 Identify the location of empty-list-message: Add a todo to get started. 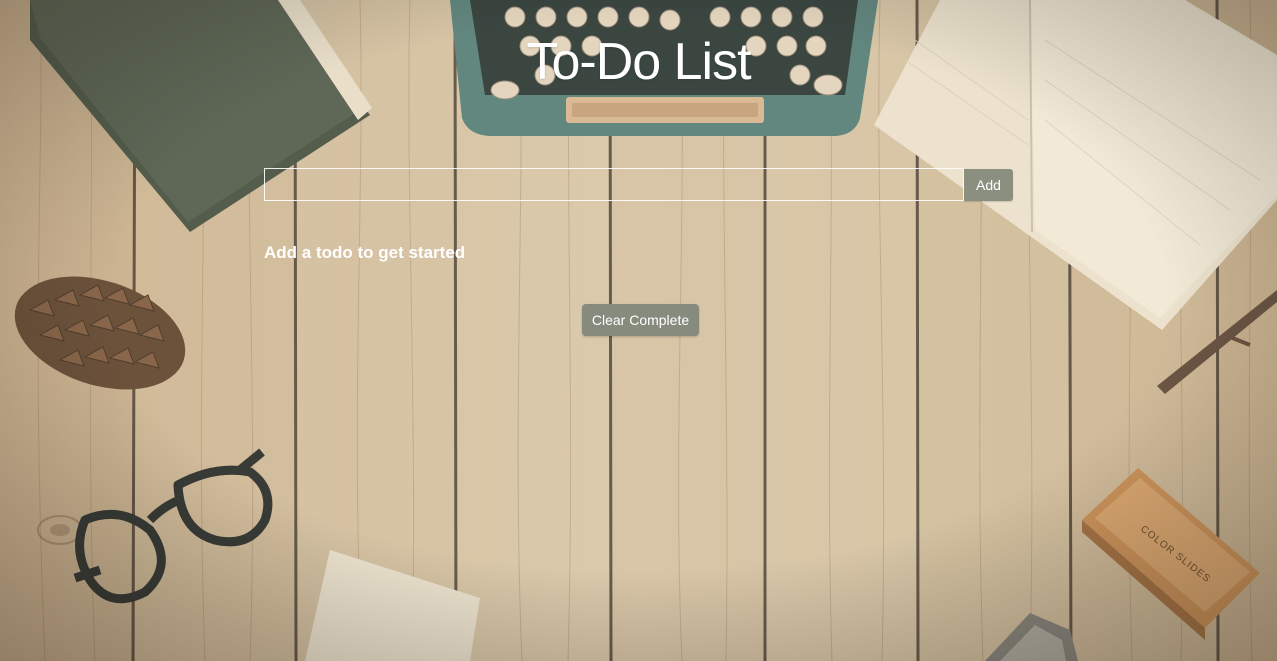
(365, 252).